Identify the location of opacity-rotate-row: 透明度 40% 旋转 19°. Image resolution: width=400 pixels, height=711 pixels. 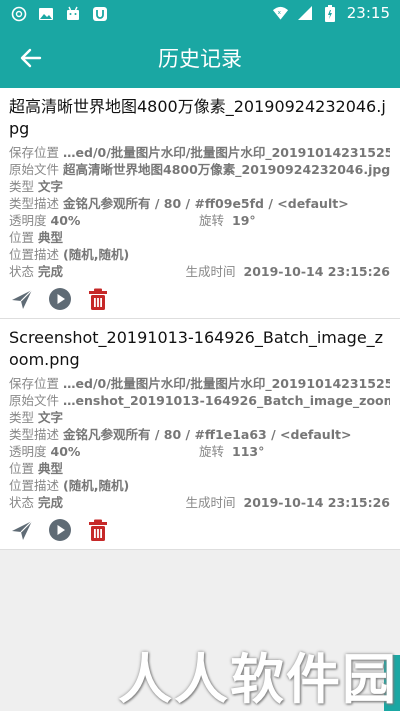
(199, 220).